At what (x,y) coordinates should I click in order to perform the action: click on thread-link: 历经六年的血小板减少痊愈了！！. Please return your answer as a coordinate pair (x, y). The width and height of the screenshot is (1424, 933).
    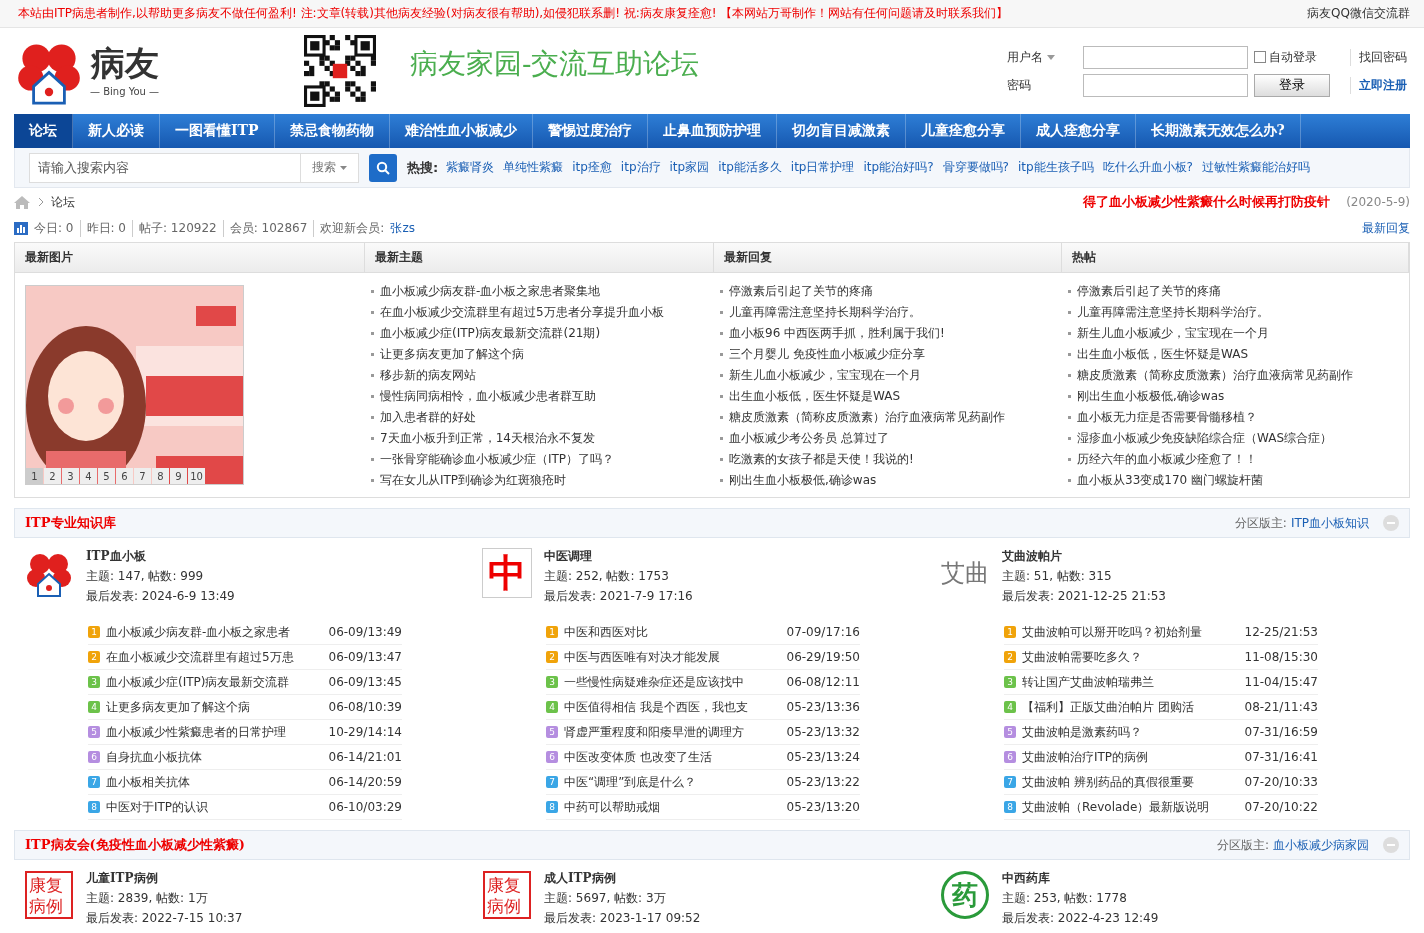
    Looking at the image, I should click on (1235, 459).